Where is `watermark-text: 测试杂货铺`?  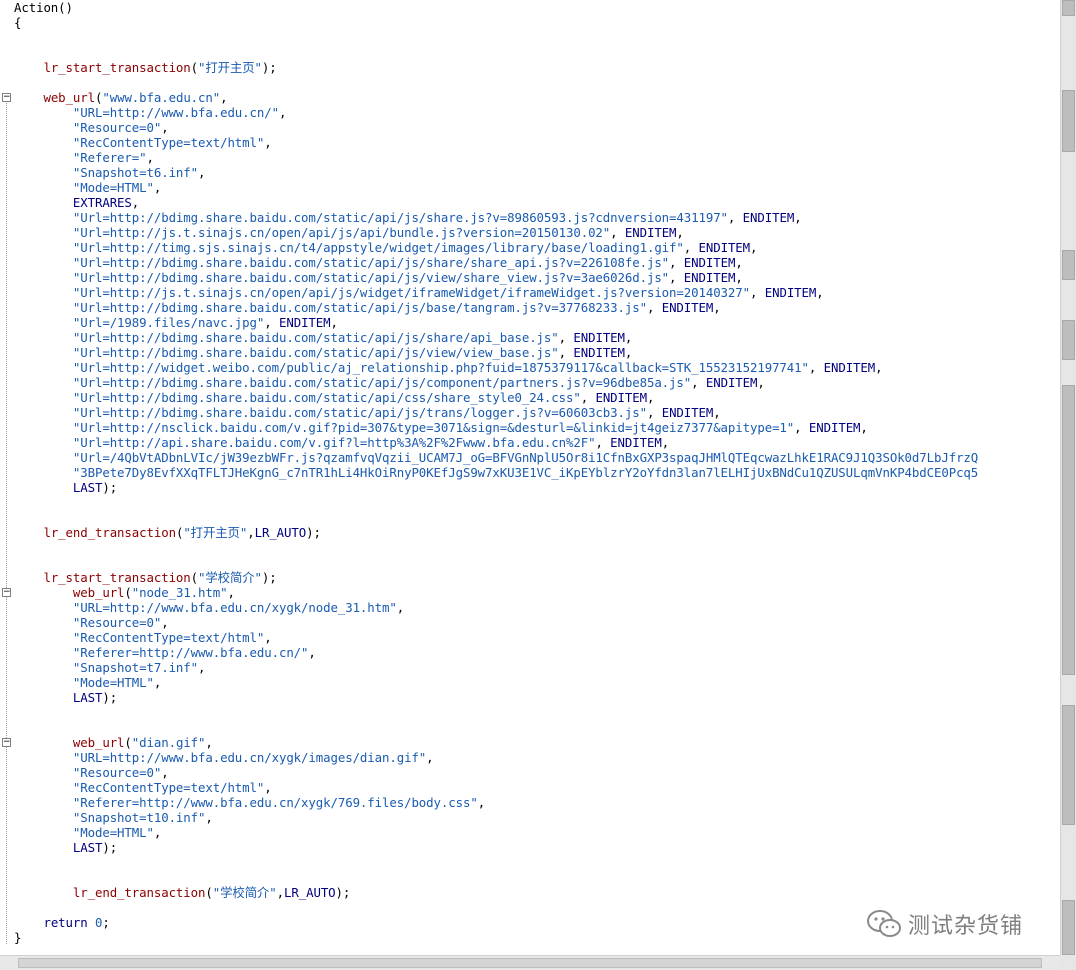
watermark-text: 测试杂货铺 is located at coordinates (966, 926).